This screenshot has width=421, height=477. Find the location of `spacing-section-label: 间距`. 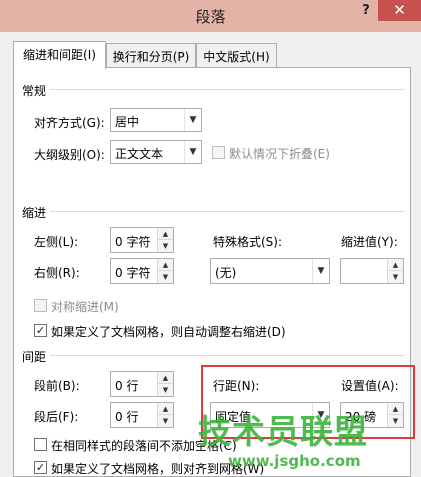

spacing-section-label: 间距 is located at coordinates (36, 356).